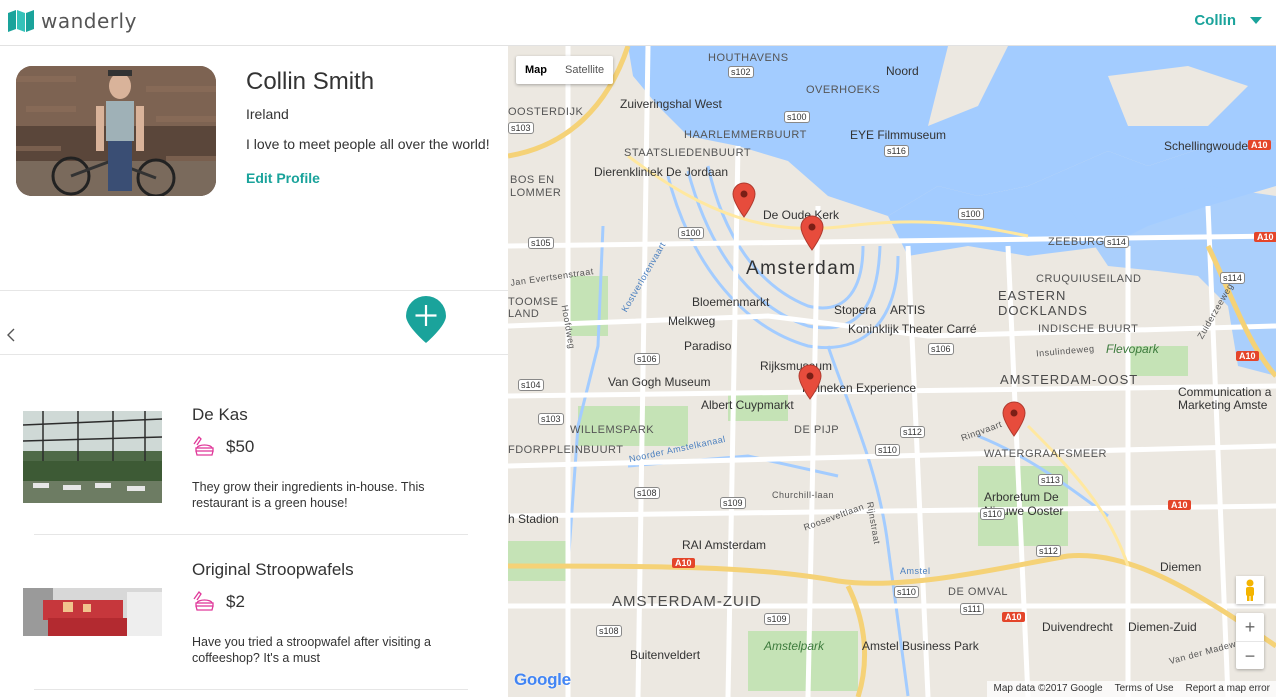  What do you see at coordinates (731, 302) in the screenshot?
I see `poi-label: Bloemenmarkt` at bounding box center [731, 302].